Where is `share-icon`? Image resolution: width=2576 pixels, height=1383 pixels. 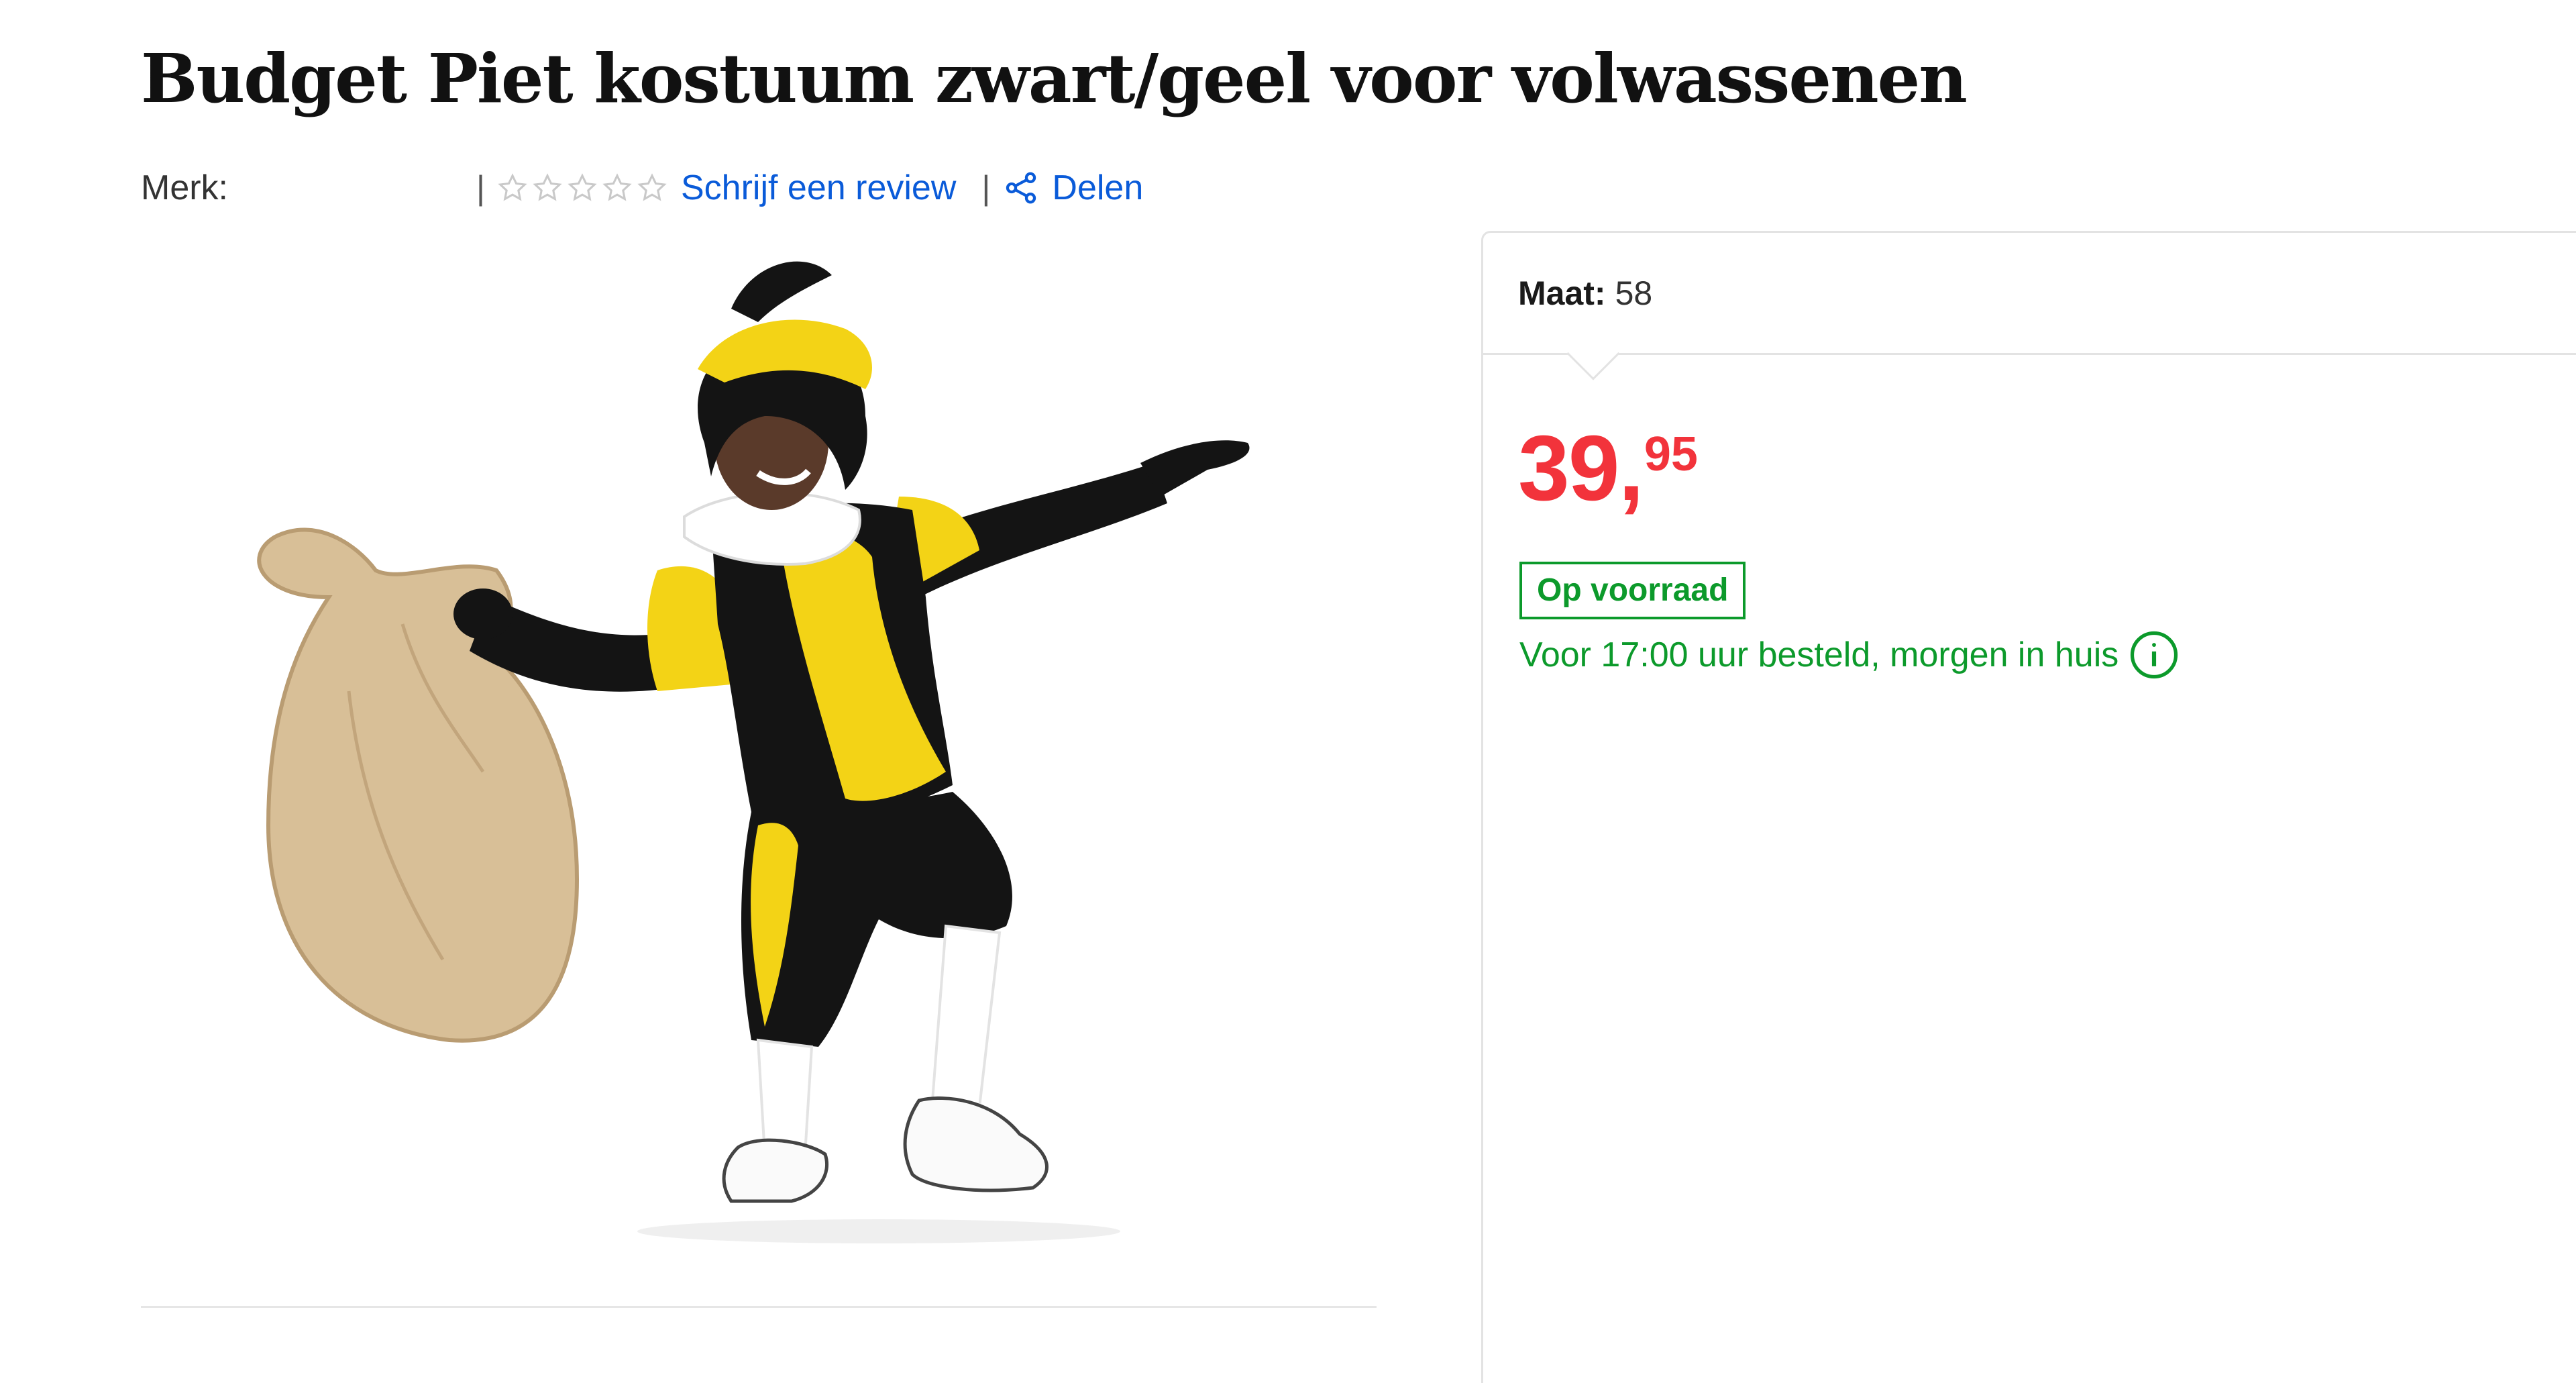
share-icon is located at coordinates (1021, 188).